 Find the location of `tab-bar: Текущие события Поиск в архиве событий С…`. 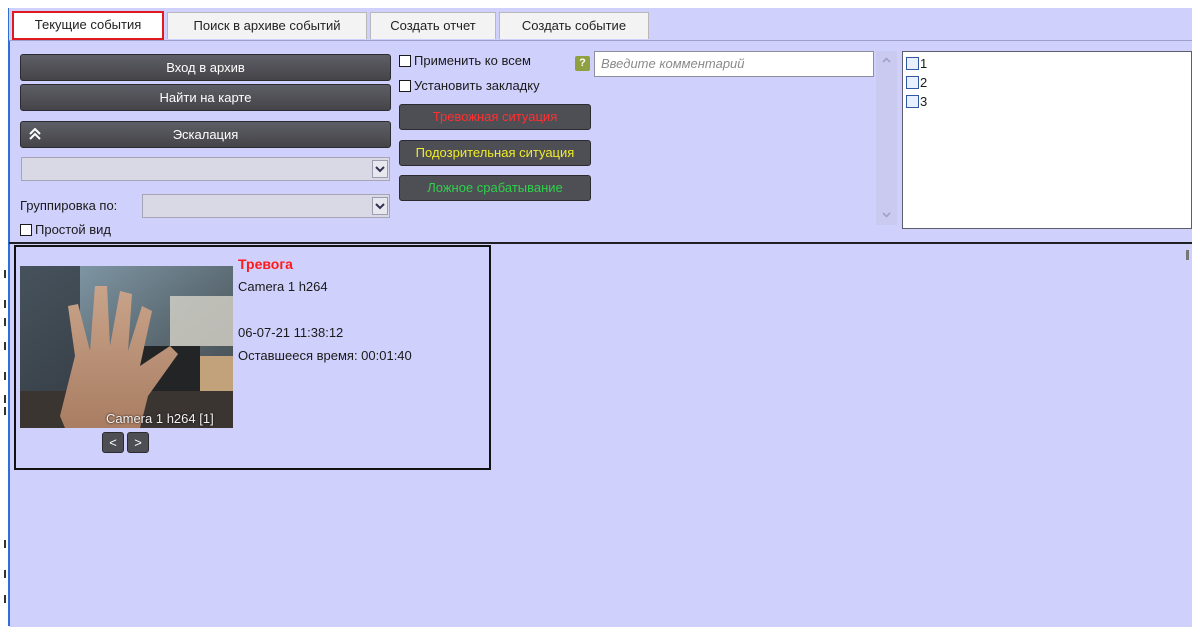

tab-bar: Текущие события Поиск в архиве событий С… is located at coordinates (600, 24).